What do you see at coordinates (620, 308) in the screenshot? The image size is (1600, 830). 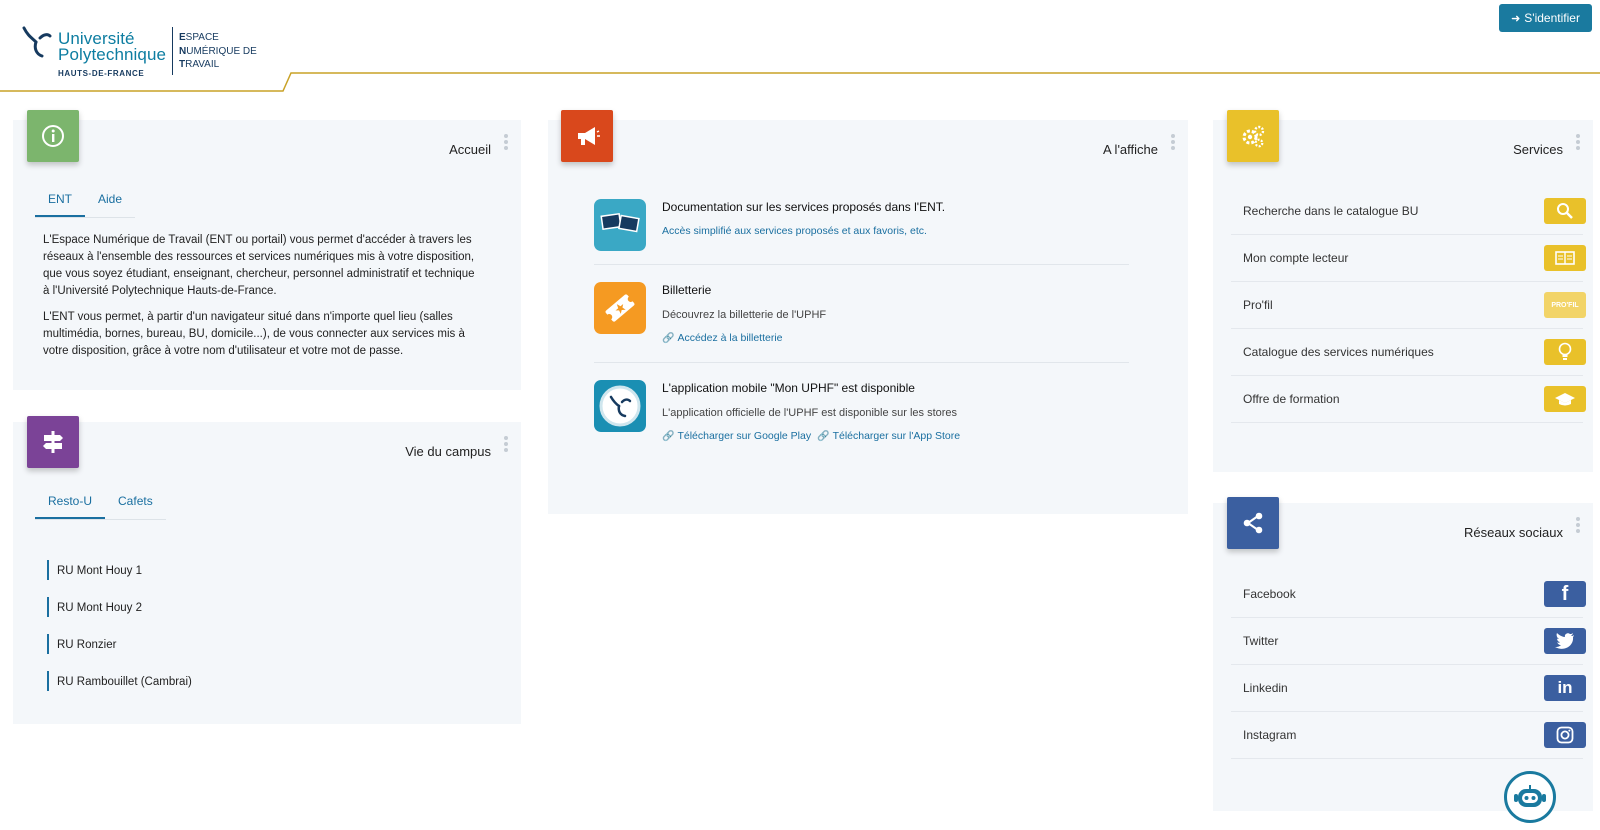 I see `ticket-icon` at bounding box center [620, 308].